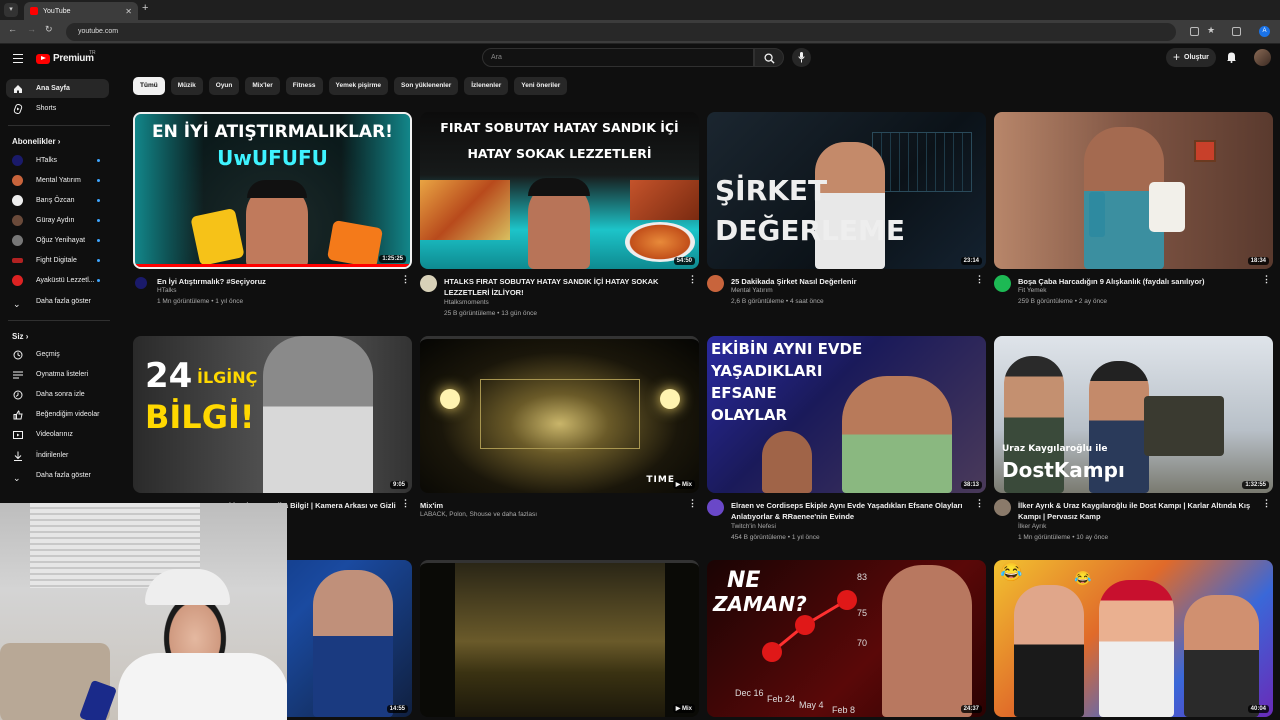  I want to click on back-icon: ←, so click(12, 29).